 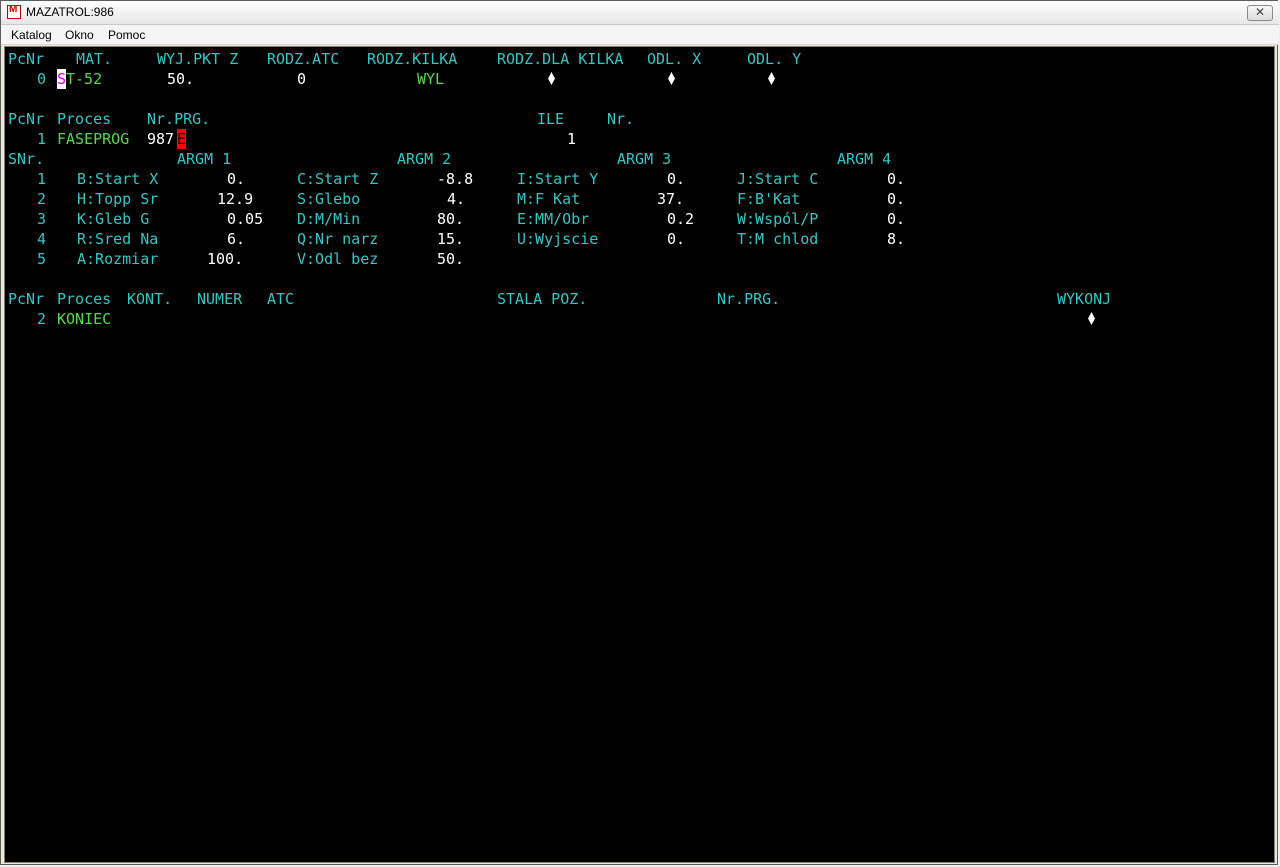 What do you see at coordinates (549, 199) in the screenshot?
I see `arg-label: M:F Kat` at bounding box center [549, 199].